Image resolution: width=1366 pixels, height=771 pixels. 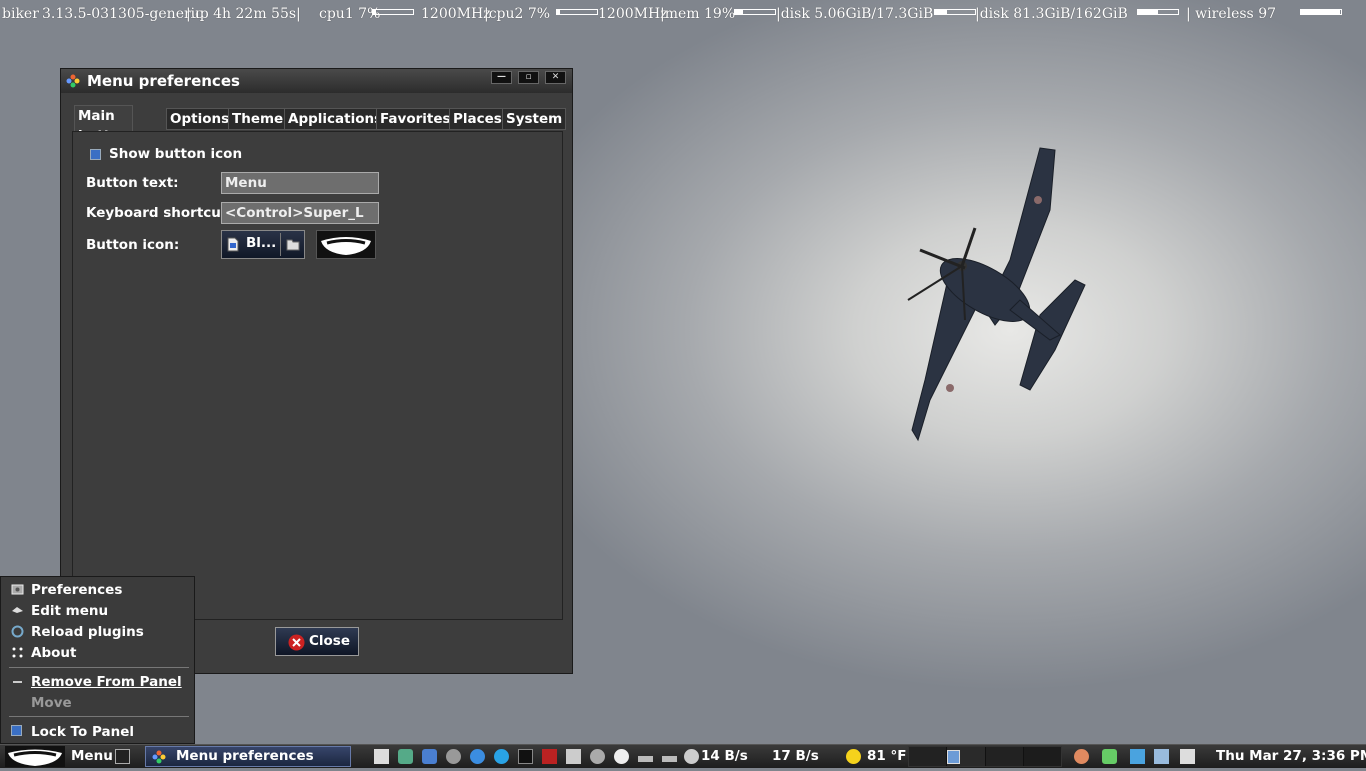 I want to click on workspace-switcher, so click(x=985, y=756).